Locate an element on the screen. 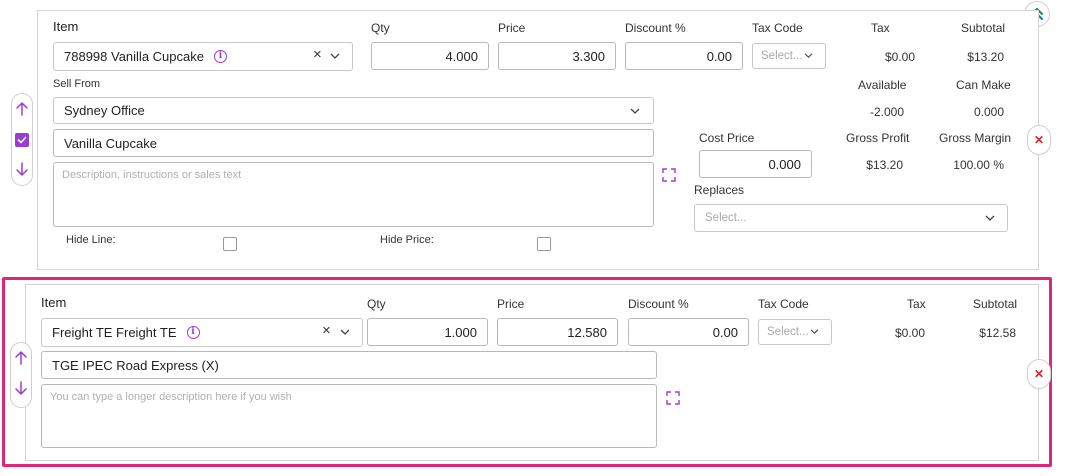 This screenshot has width=1067, height=476. line1-select-checkbox is located at coordinates (22, 140).